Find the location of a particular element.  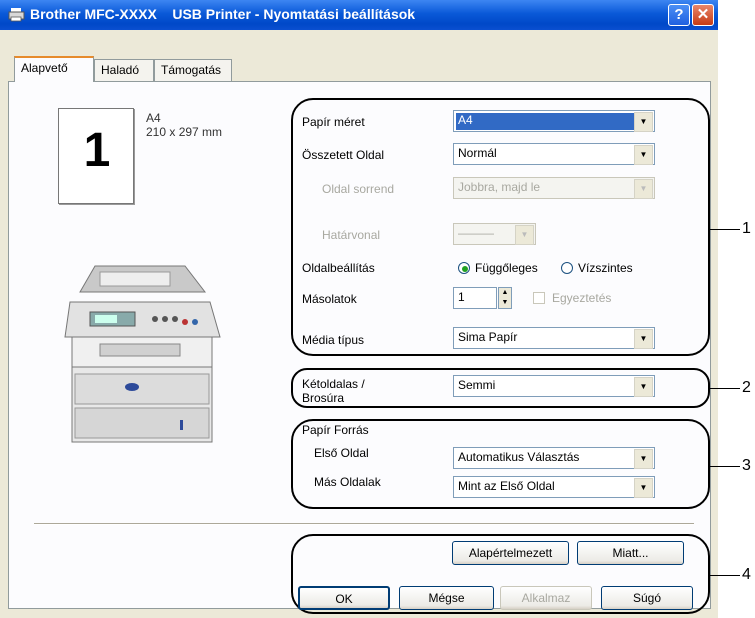

border-line-label: Határvonal is located at coordinates (351, 235).